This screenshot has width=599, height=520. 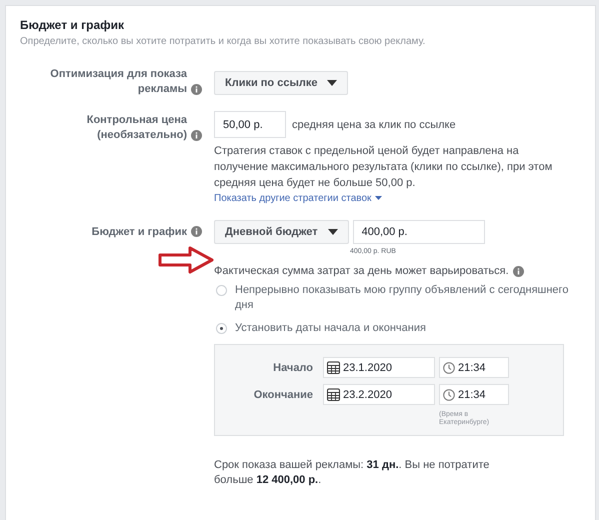 What do you see at coordinates (418, 232) in the screenshot?
I see `budget-amount-field: 400,00 р.` at bounding box center [418, 232].